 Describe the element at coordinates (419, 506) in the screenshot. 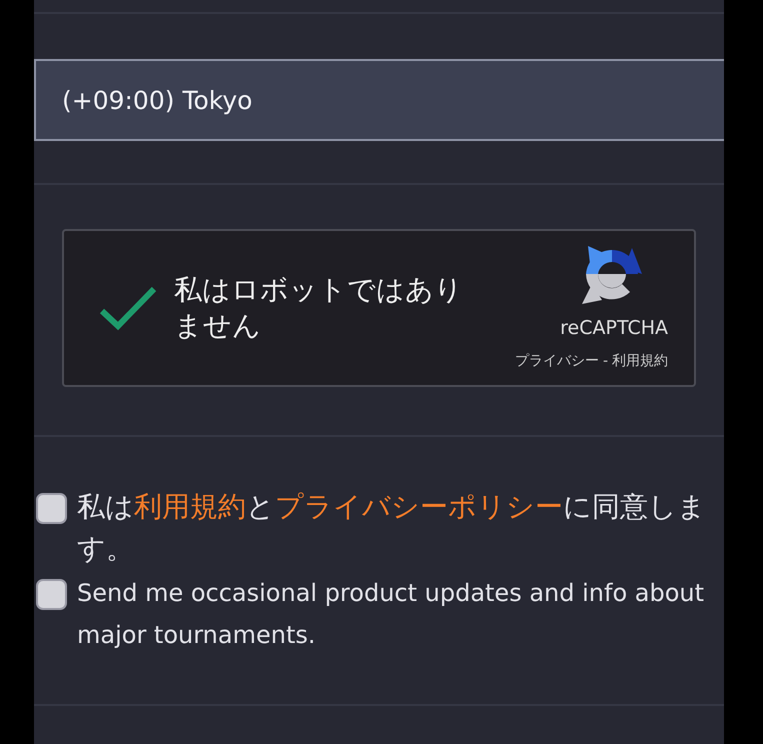

I see `agreement-link: プライバシーポリシー` at that location.